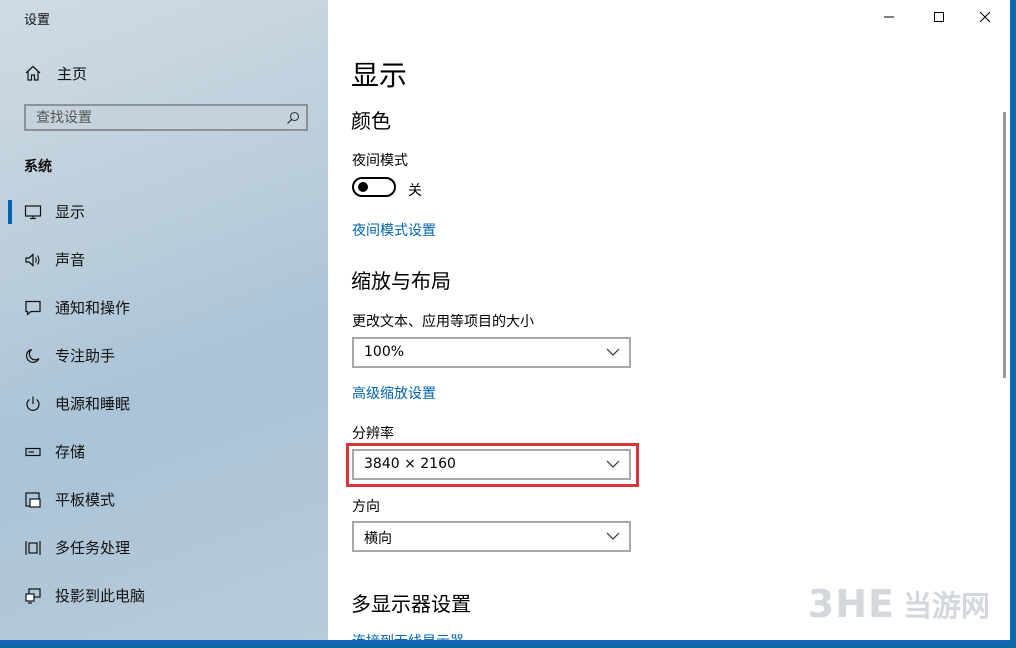 The width and height of the screenshot is (1016, 648). What do you see at coordinates (70, 260) in the screenshot?
I see `sidebar-item-label: 声音` at bounding box center [70, 260].